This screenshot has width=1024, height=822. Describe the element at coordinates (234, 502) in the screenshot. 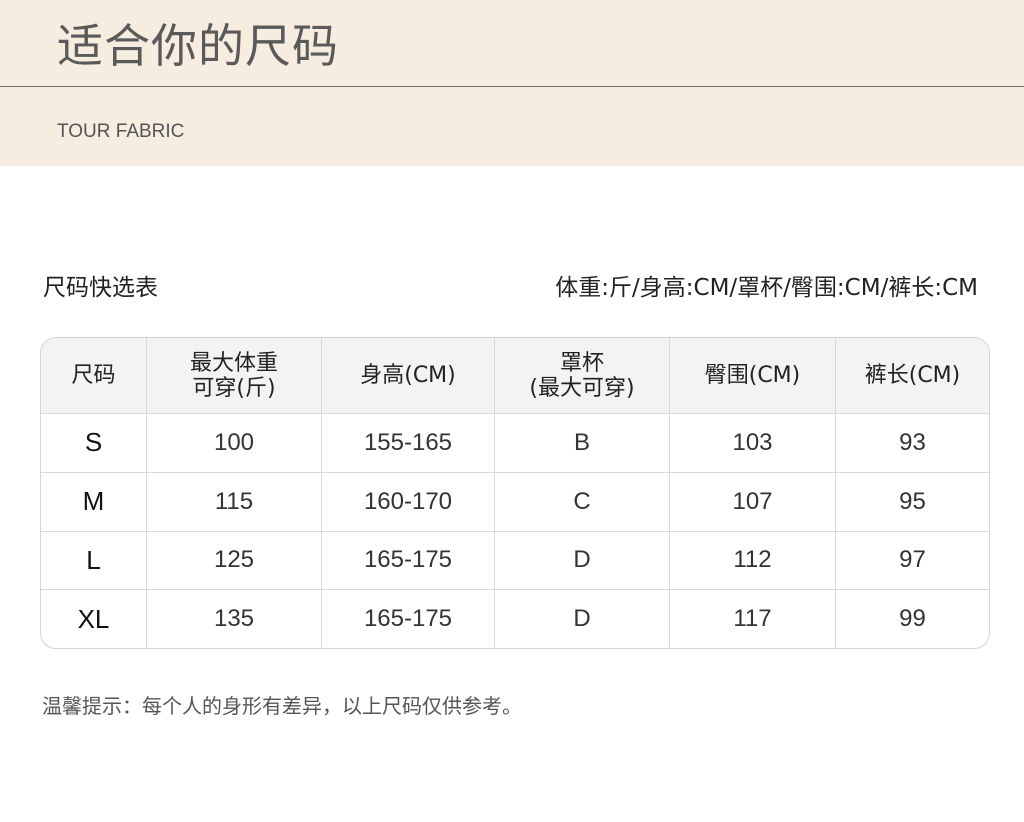

I see `cell-max-weight: 115` at that location.